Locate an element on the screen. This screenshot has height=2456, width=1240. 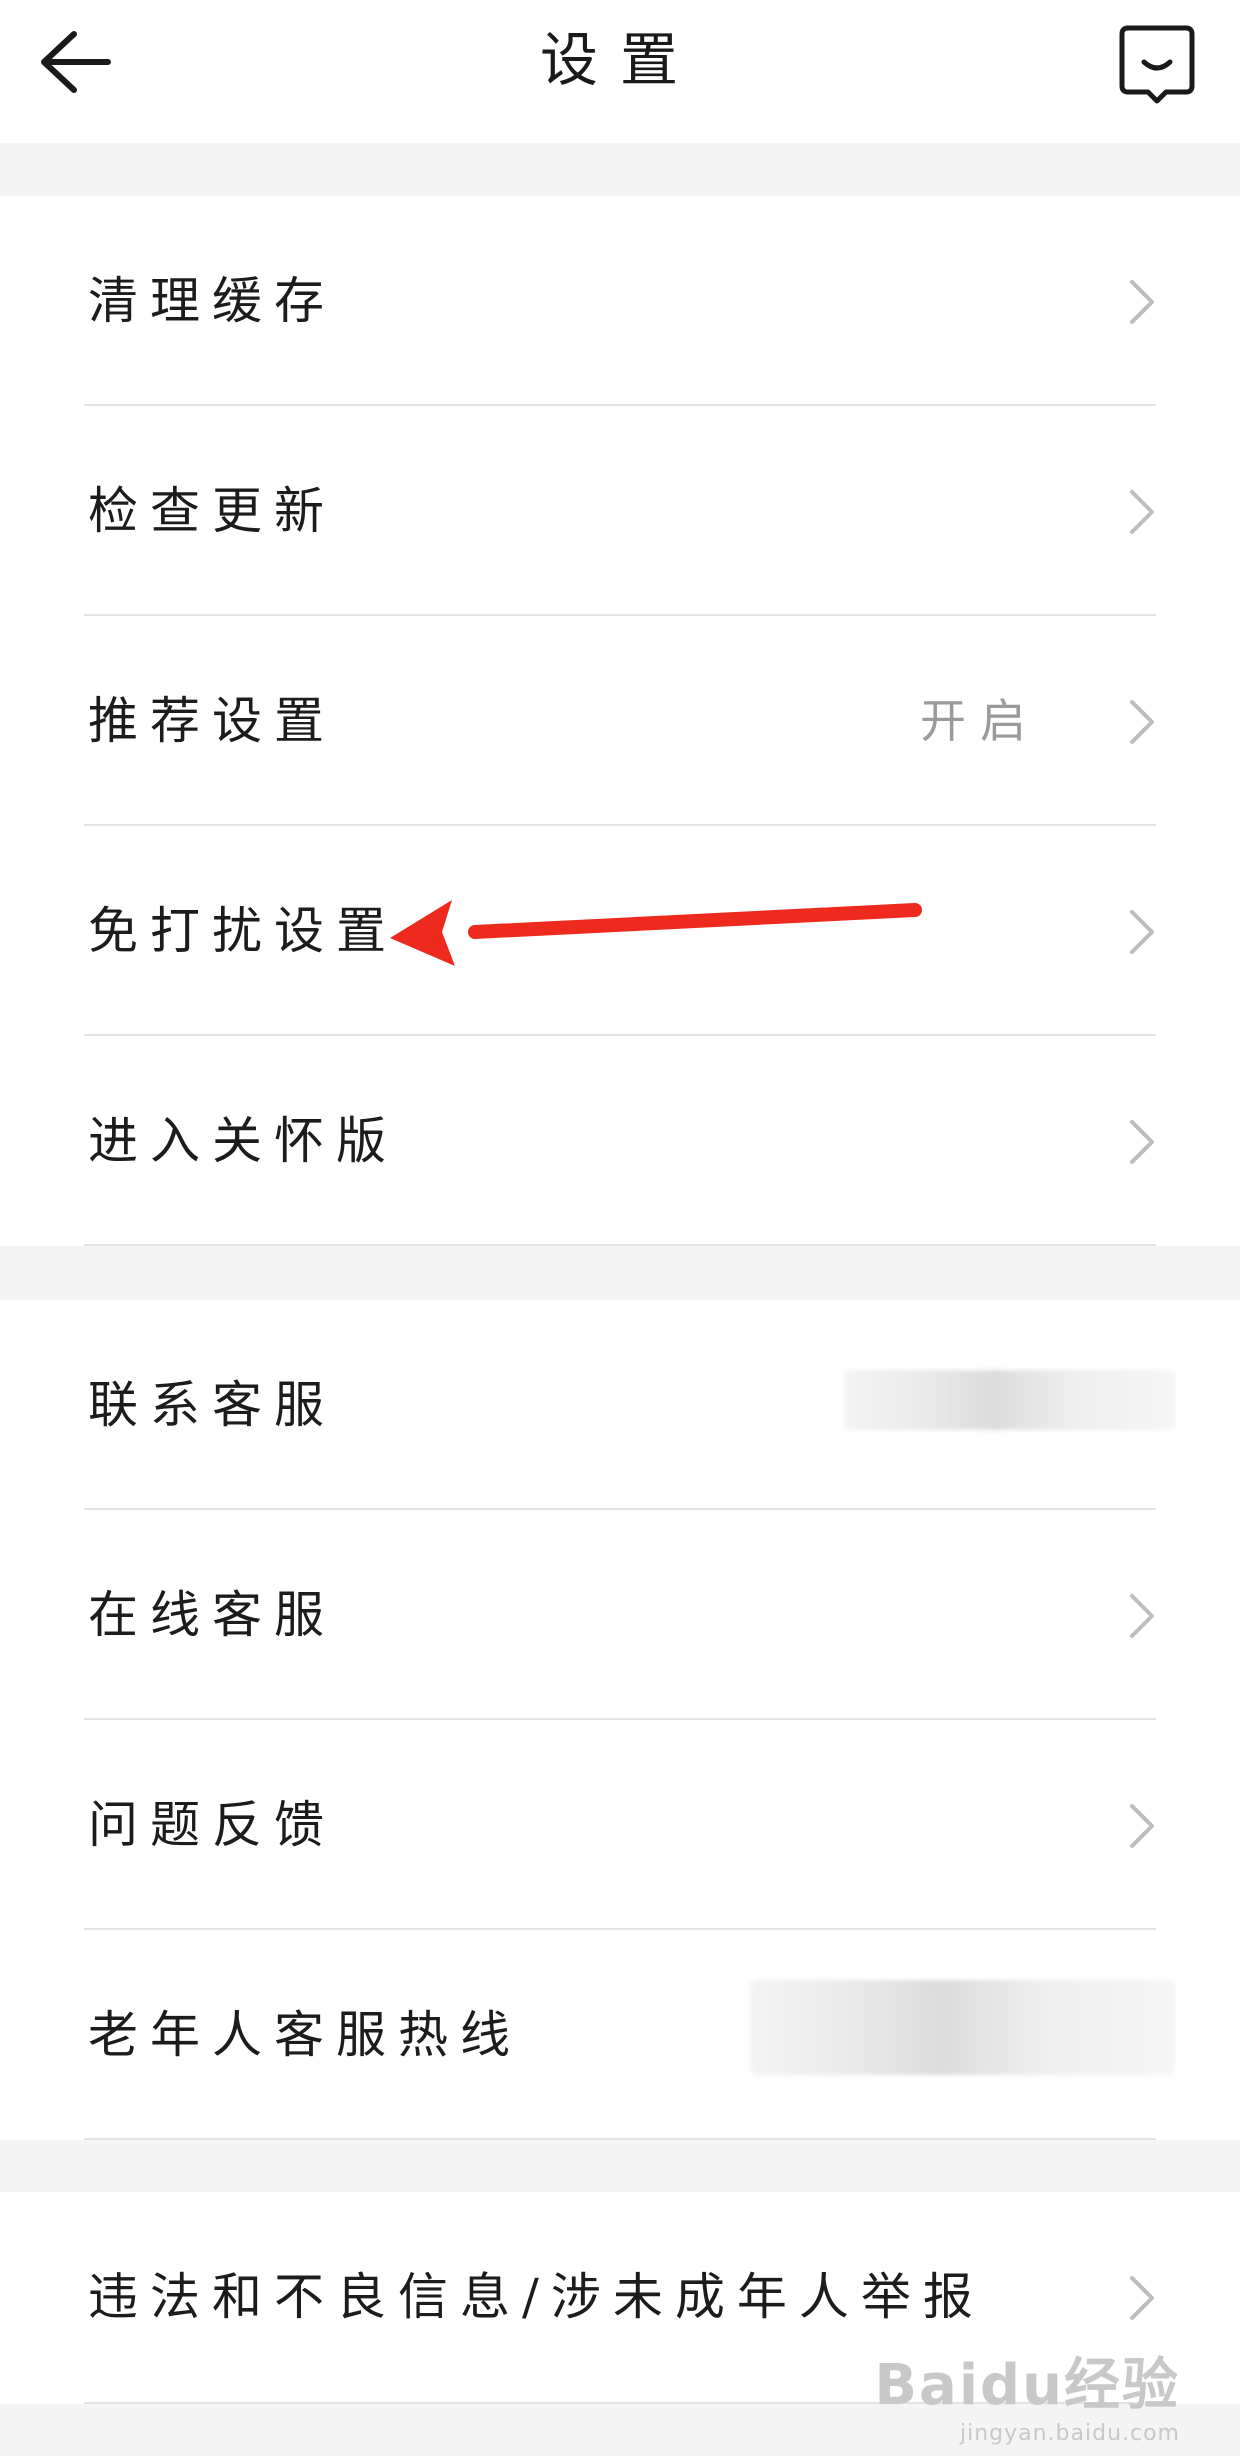
contact-service-row: 联系客服 is located at coordinates (620, 1405).